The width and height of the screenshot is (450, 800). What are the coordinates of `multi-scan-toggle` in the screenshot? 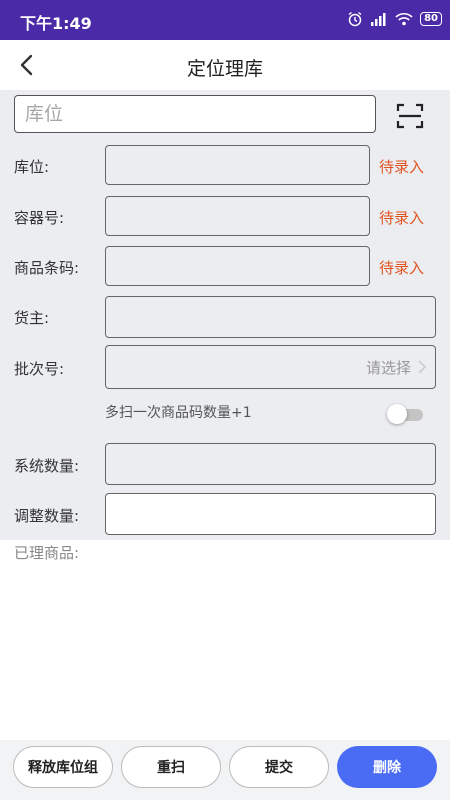 It's located at (405, 414).